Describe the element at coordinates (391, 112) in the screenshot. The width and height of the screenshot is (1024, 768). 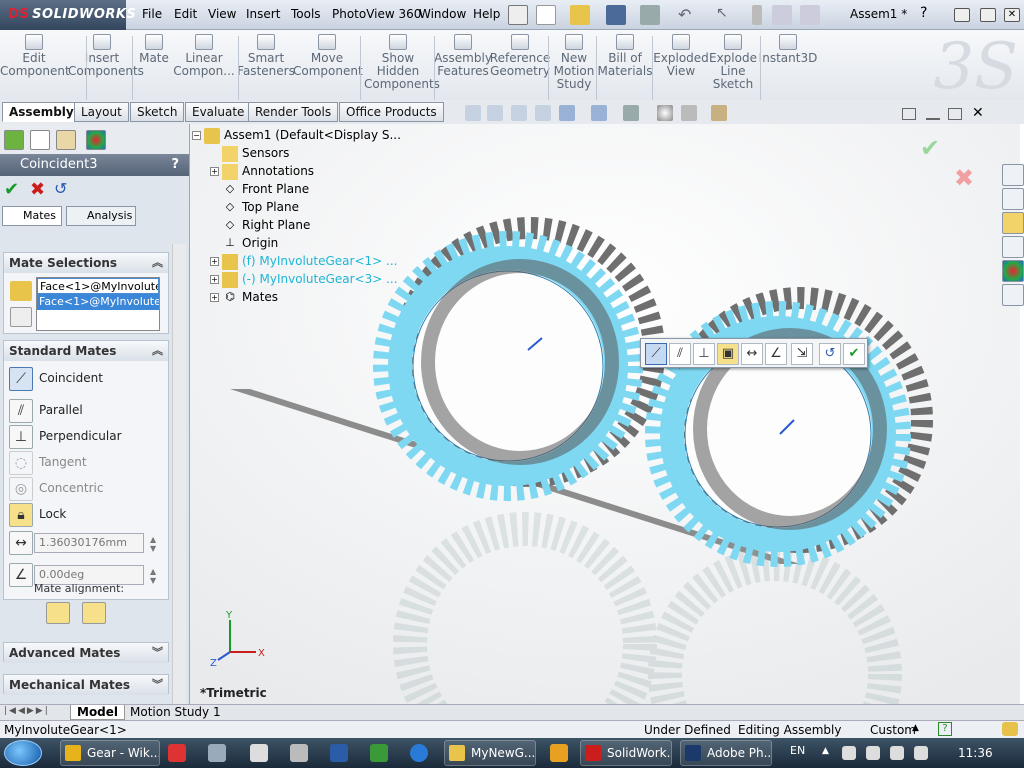
I see `tab-office-products: Office Products` at that location.